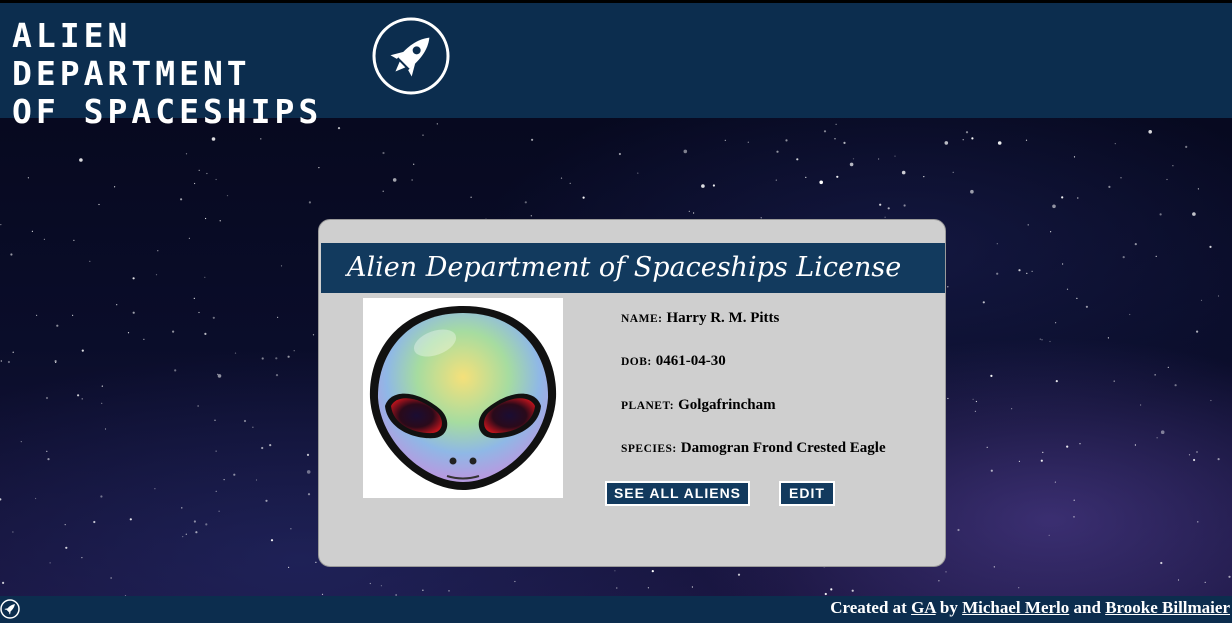  What do you see at coordinates (690, 361) in the screenshot?
I see `dob-value: 0461-04-30` at bounding box center [690, 361].